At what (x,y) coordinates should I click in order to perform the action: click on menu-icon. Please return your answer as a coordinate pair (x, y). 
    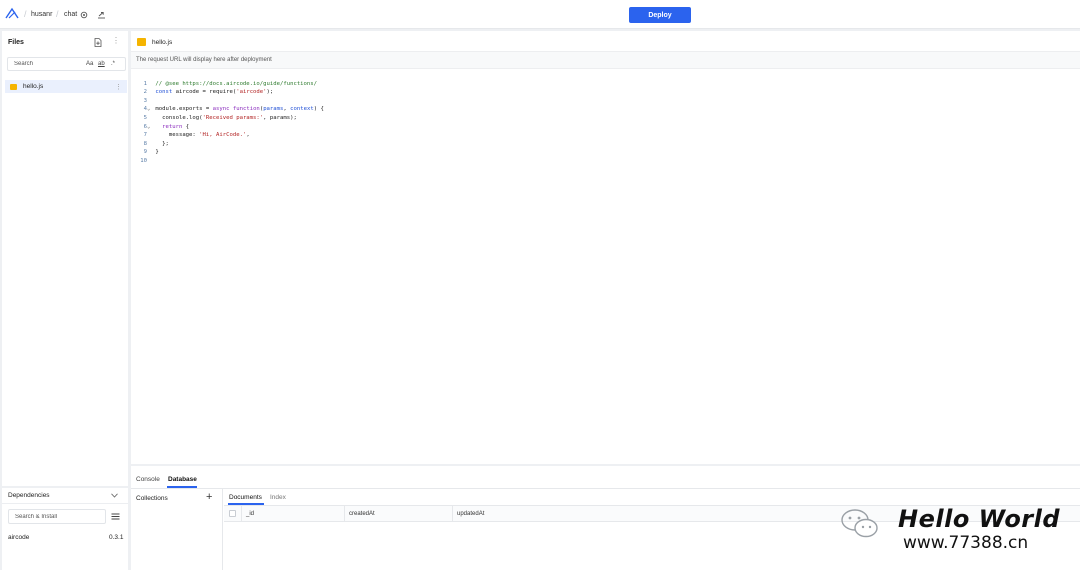
    Looking at the image, I should click on (115, 516).